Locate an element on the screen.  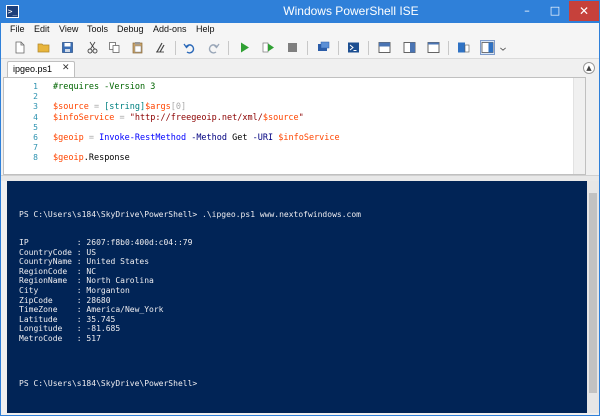
show-command-window-icon is located at coordinates (463, 47).